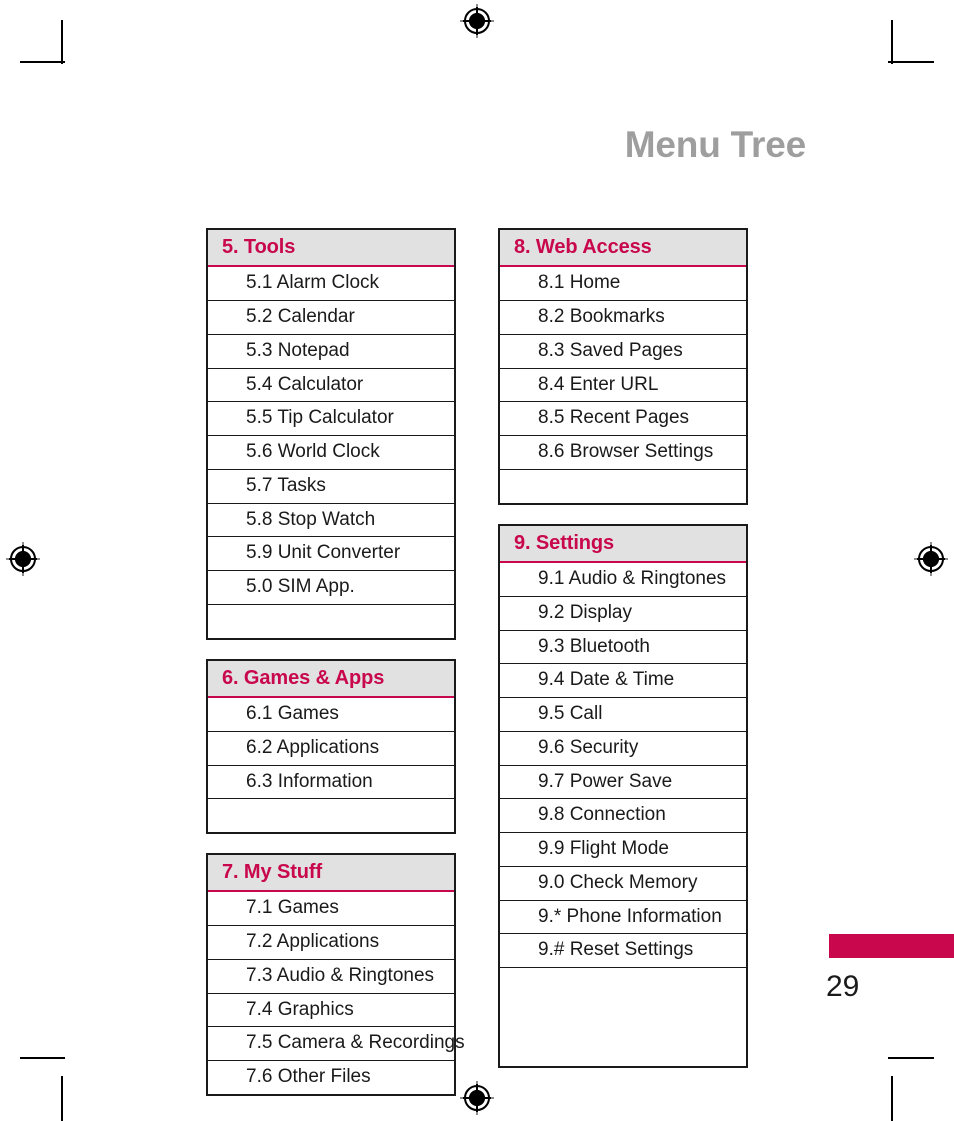  What do you see at coordinates (891, 946) in the screenshot?
I see `page-tab-marker` at bounding box center [891, 946].